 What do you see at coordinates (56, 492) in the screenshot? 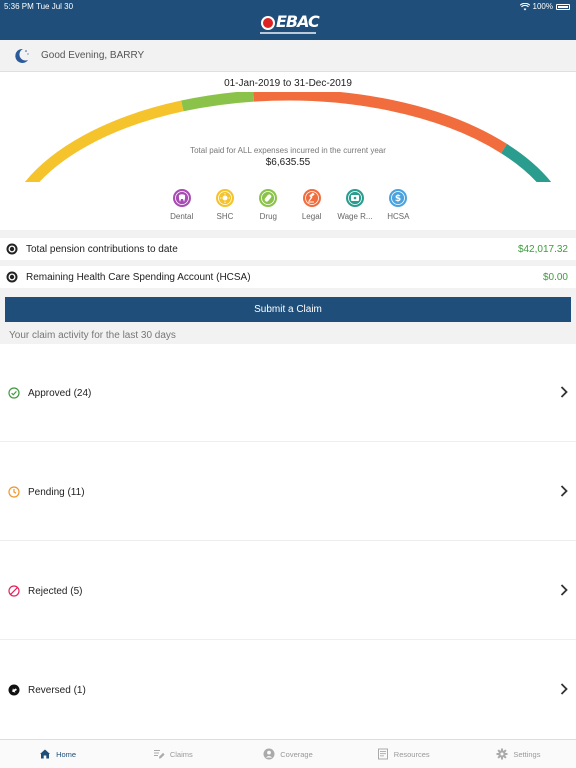
I see `claim-status-label: Pending (11)` at bounding box center [56, 492].